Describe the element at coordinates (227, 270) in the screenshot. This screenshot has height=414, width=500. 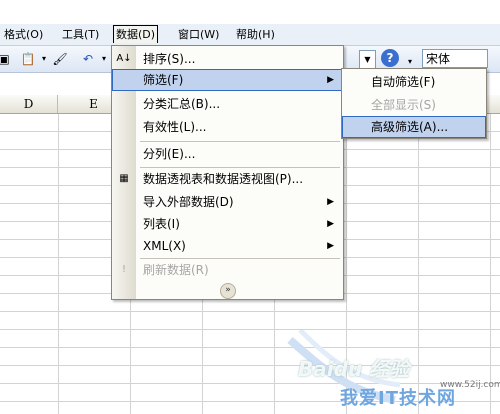
I see `menu-item-refresh-data: ! 刷新数据(R)` at that location.